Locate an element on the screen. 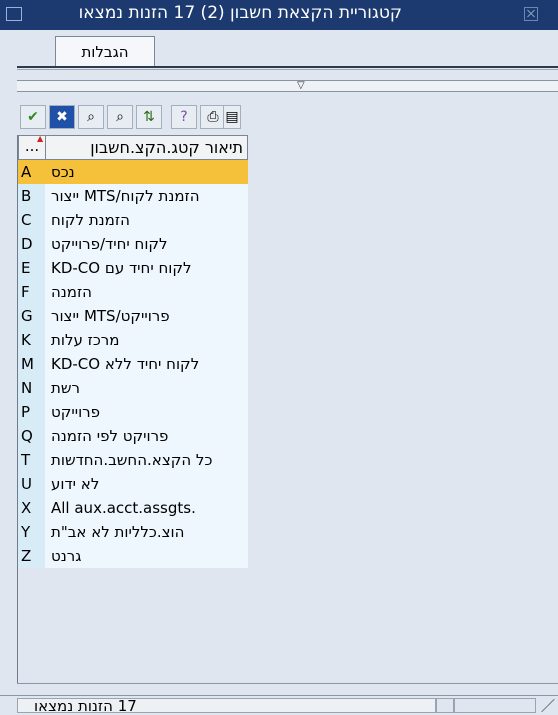  row-code: B is located at coordinates (31, 196).